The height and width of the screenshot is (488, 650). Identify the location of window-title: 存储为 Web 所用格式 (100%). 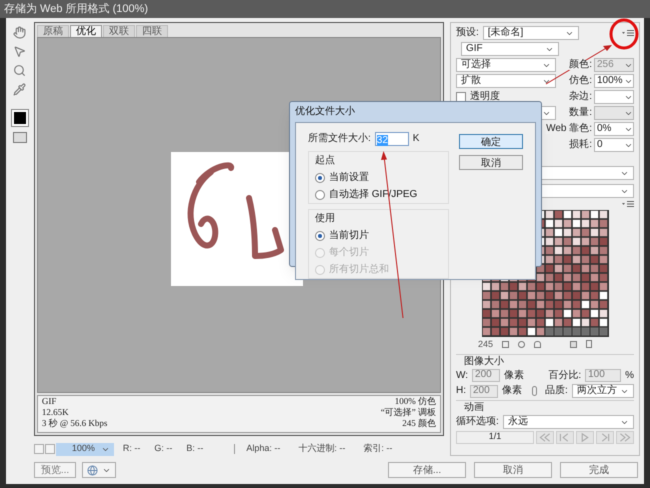
(76, 9).